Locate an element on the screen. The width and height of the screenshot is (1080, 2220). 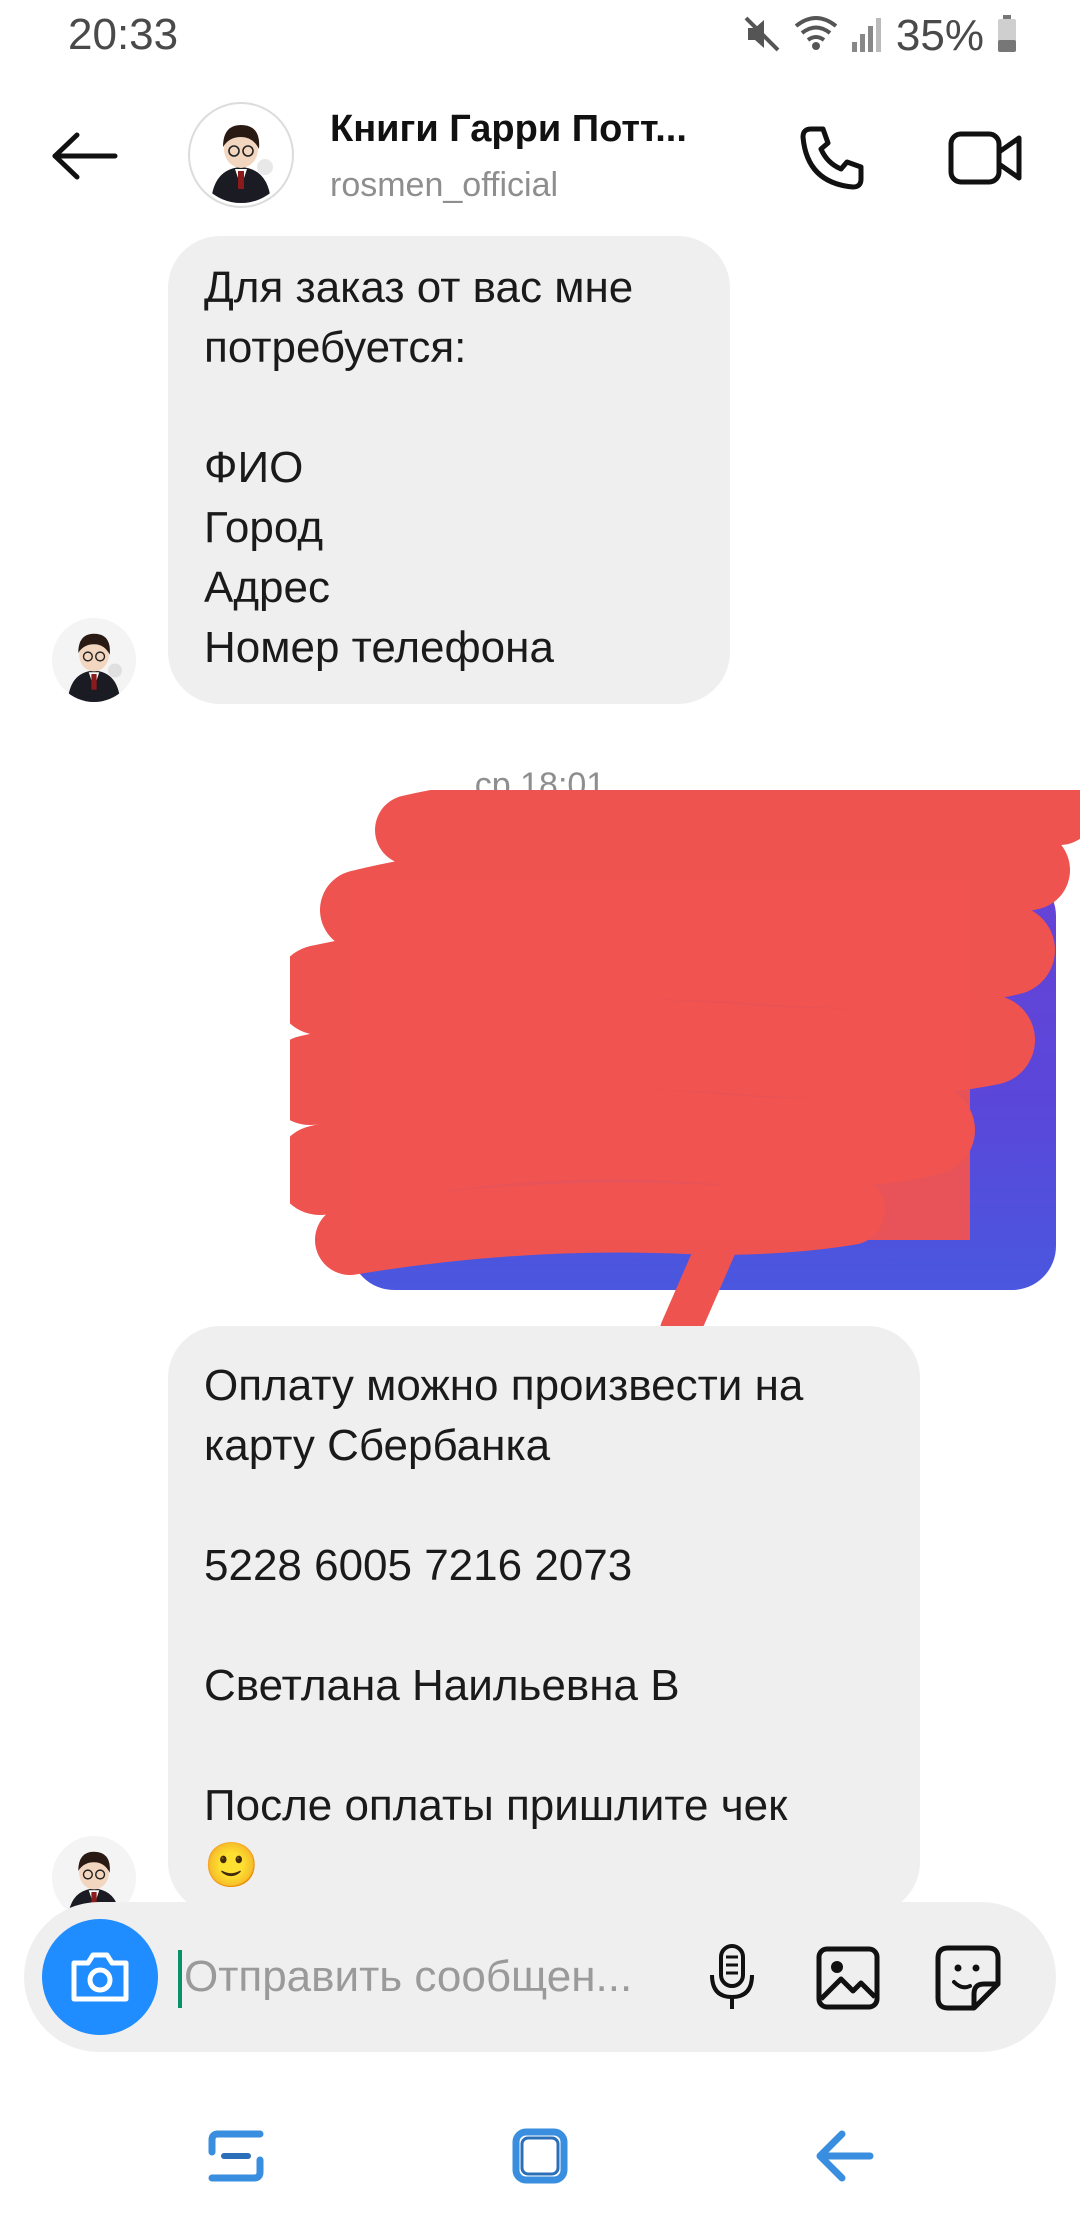
recents-button is located at coordinates (236, 2156).